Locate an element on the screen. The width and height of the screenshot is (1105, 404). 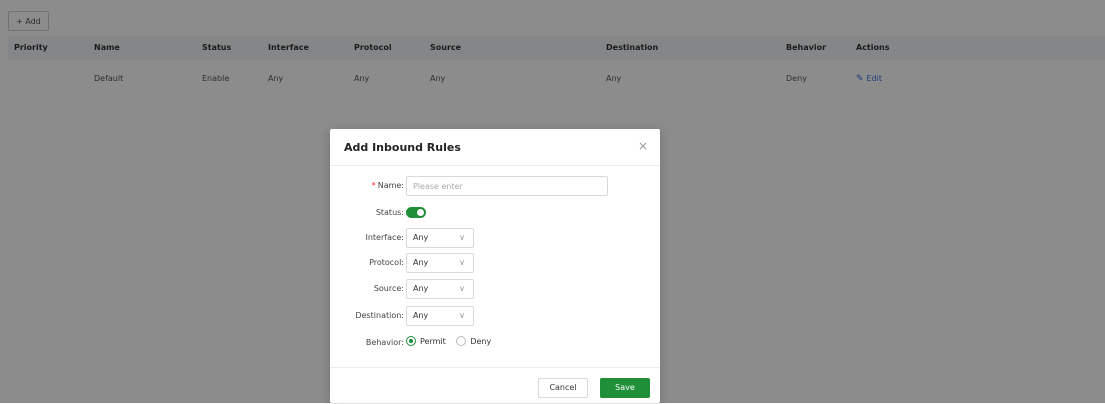
dialog-footer: Cancel Save is located at coordinates (495, 385).